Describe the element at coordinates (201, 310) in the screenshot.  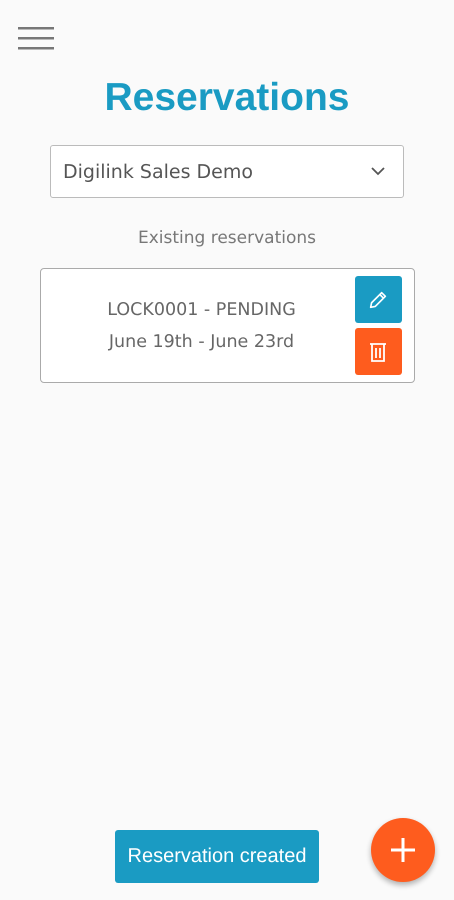
I see `reservation-title: LOCK0001 - PENDING` at that location.